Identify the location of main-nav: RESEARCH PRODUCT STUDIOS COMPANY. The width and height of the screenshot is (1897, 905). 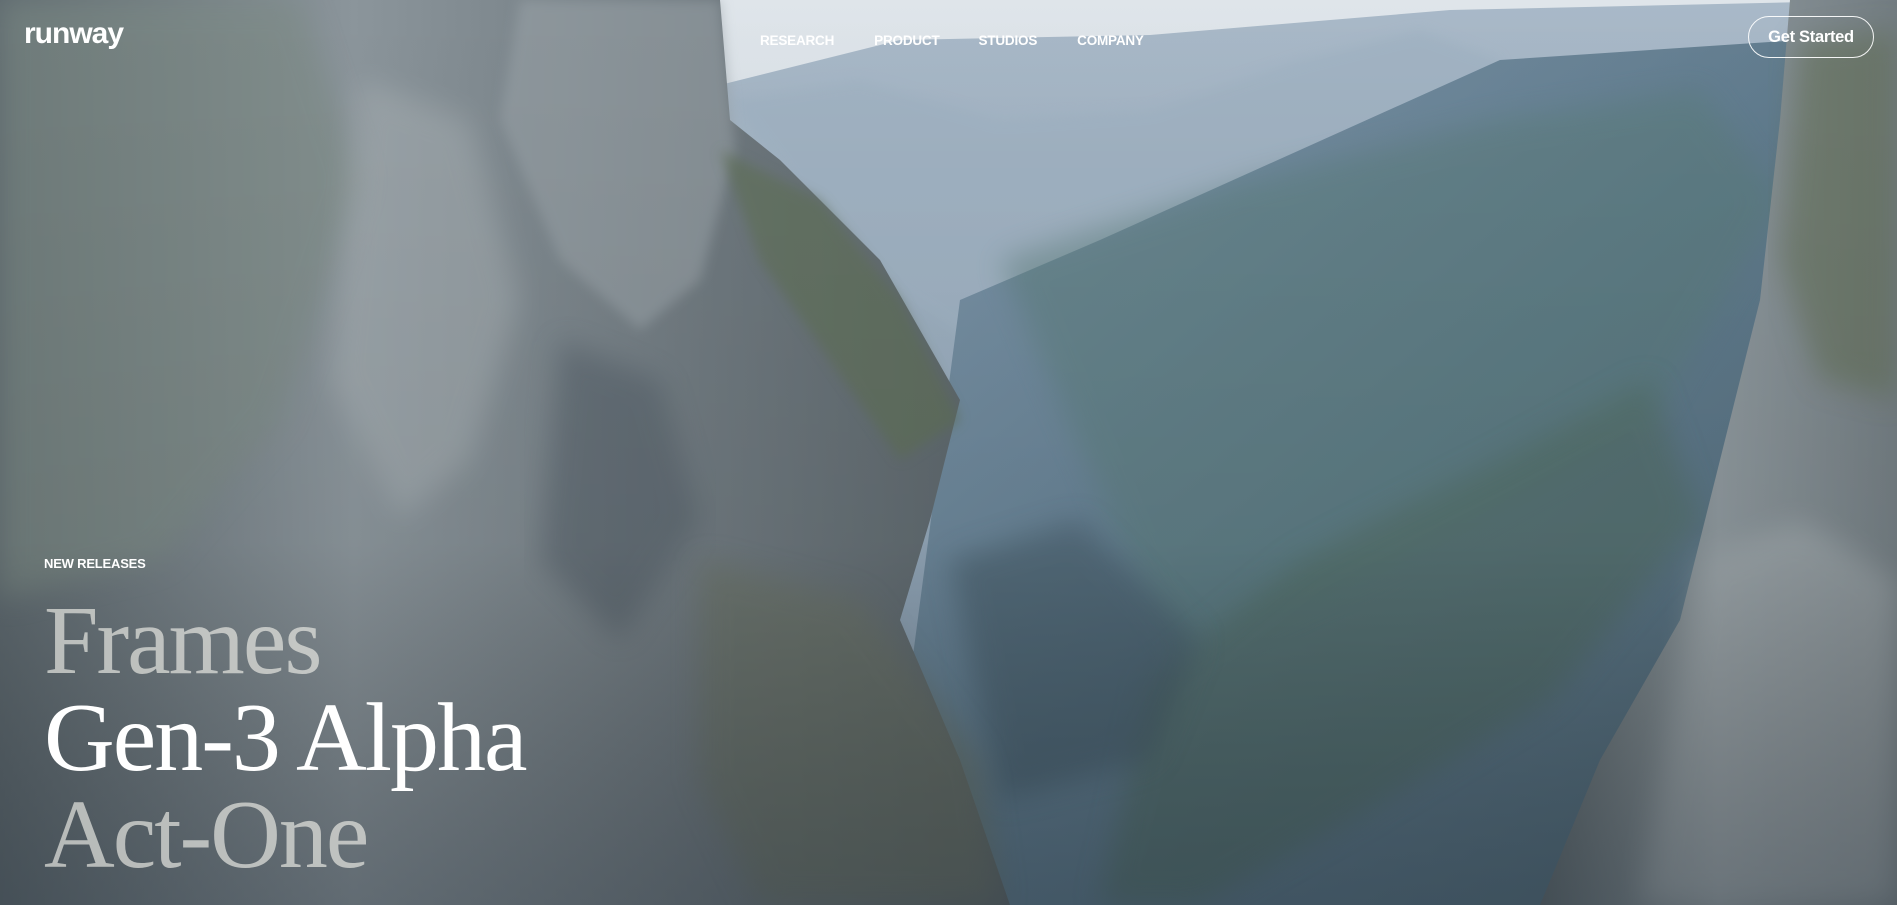
(952, 40).